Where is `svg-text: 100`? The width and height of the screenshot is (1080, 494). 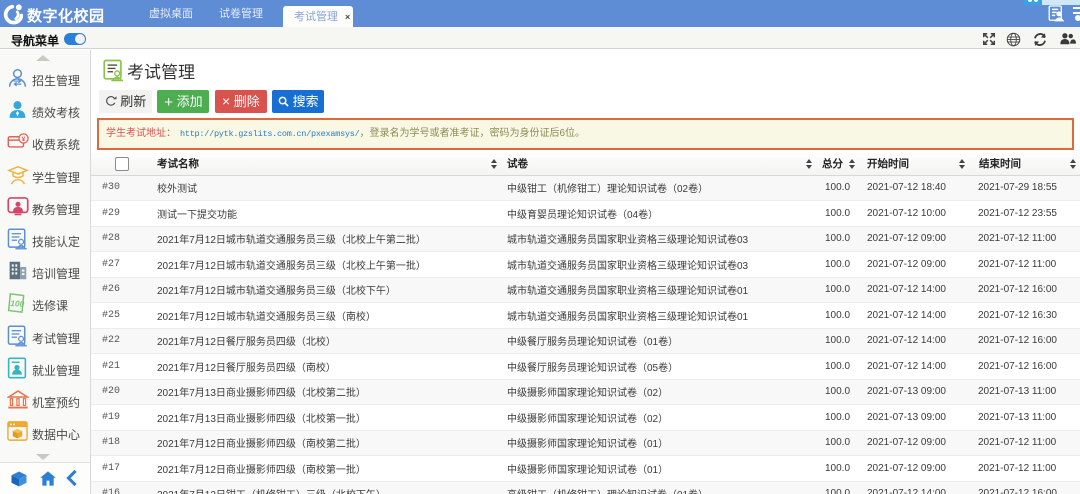
svg-text: 100 is located at coordinates (17, 303).